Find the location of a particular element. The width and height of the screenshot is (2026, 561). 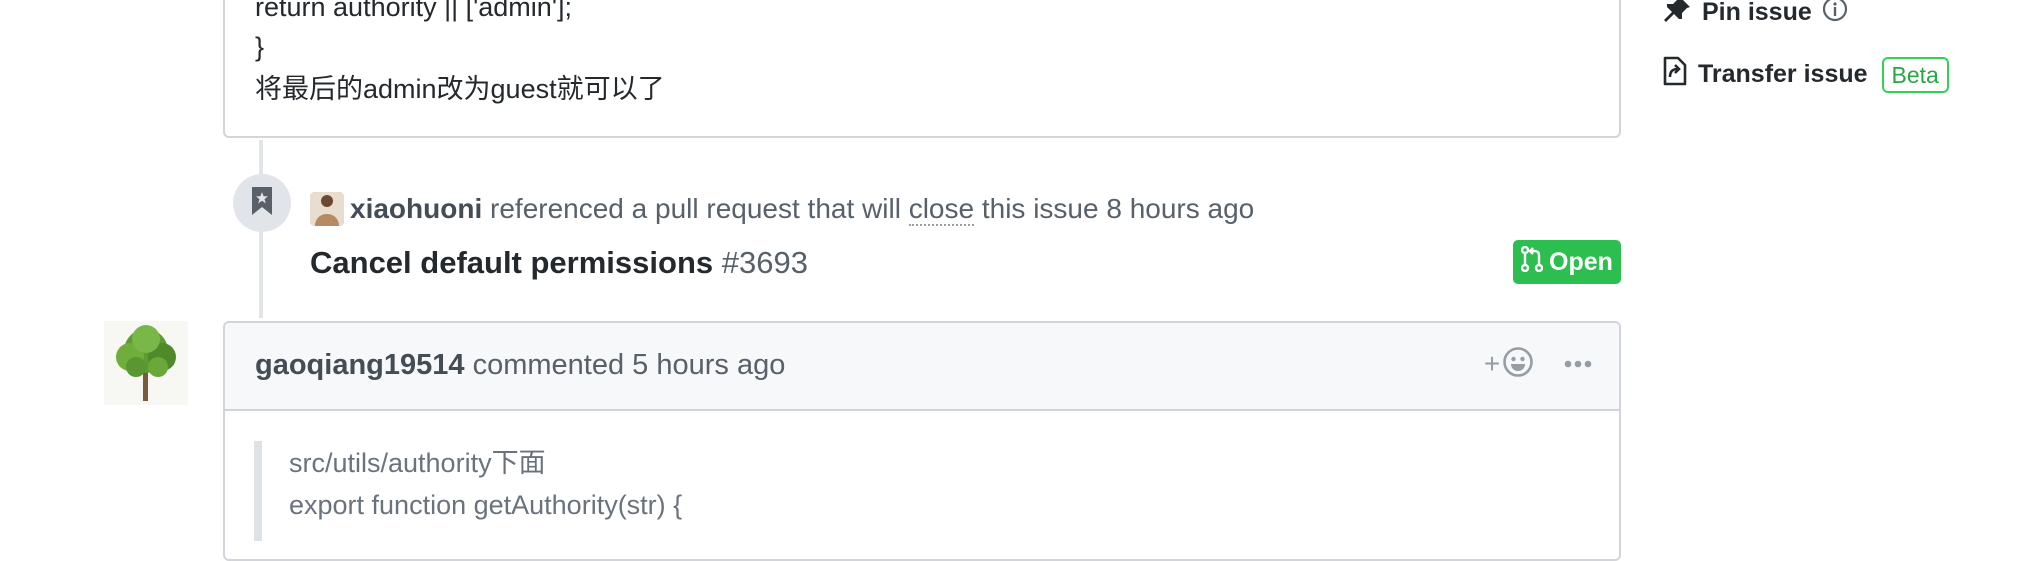

comment-text-line: 将最后的admin改为guest就可以了 is located at coordinates (460, 89).